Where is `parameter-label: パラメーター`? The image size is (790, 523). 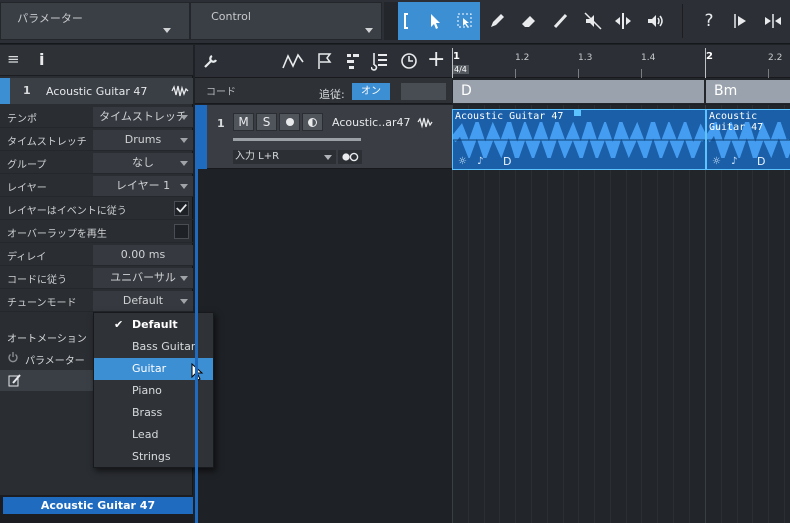
parameter-label: パラメーター is located at coordinates (55, 361).